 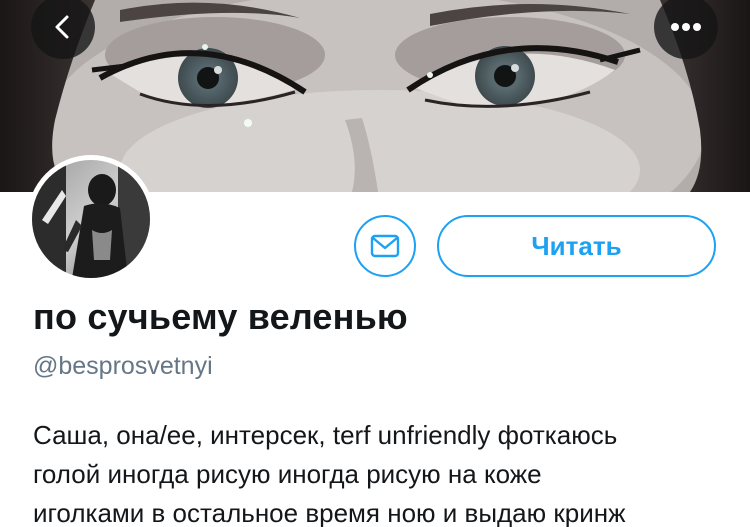 I want to click on bio-line: голой иногда рисую иногда рисую на коже, so click(x=287, y=474).